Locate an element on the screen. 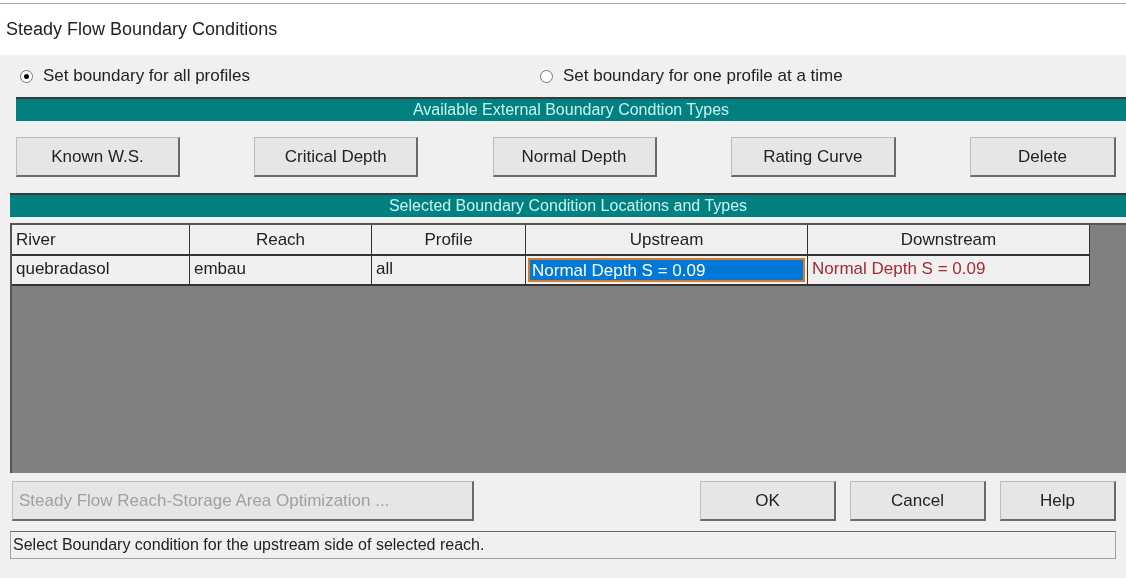 Image resolution: width=1126 pixels, height=578 pixels. type-button: Delete is located at coordinates (1043, 157).